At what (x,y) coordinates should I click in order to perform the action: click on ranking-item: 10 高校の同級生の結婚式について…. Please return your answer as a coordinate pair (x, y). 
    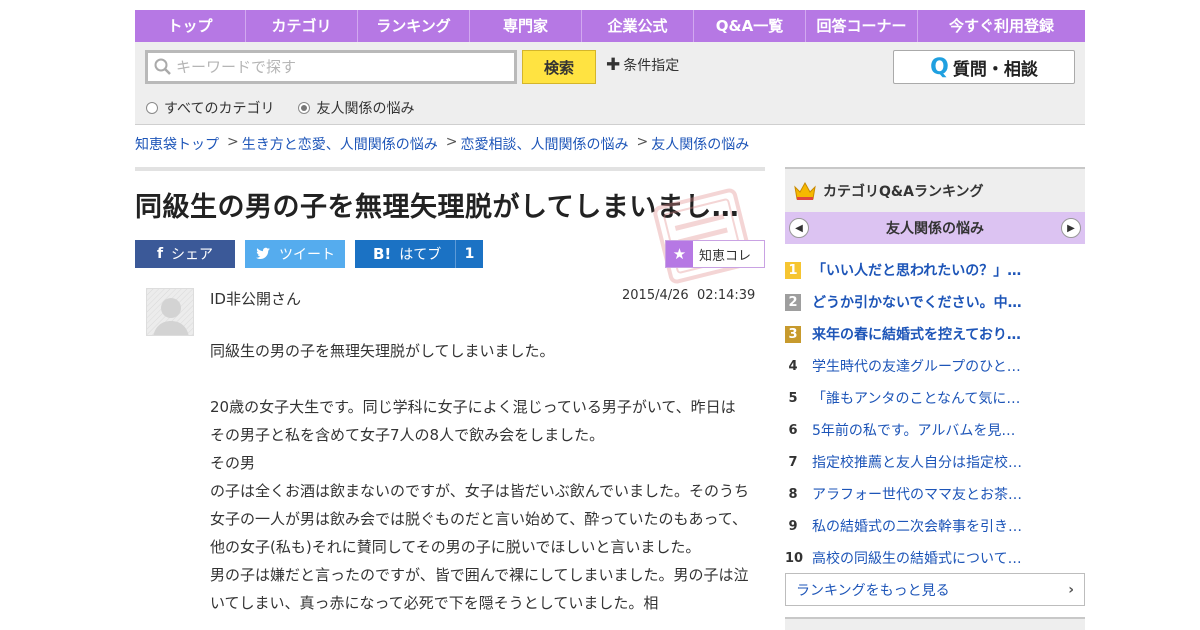
    Looking at the image, I should click on (935, 558).